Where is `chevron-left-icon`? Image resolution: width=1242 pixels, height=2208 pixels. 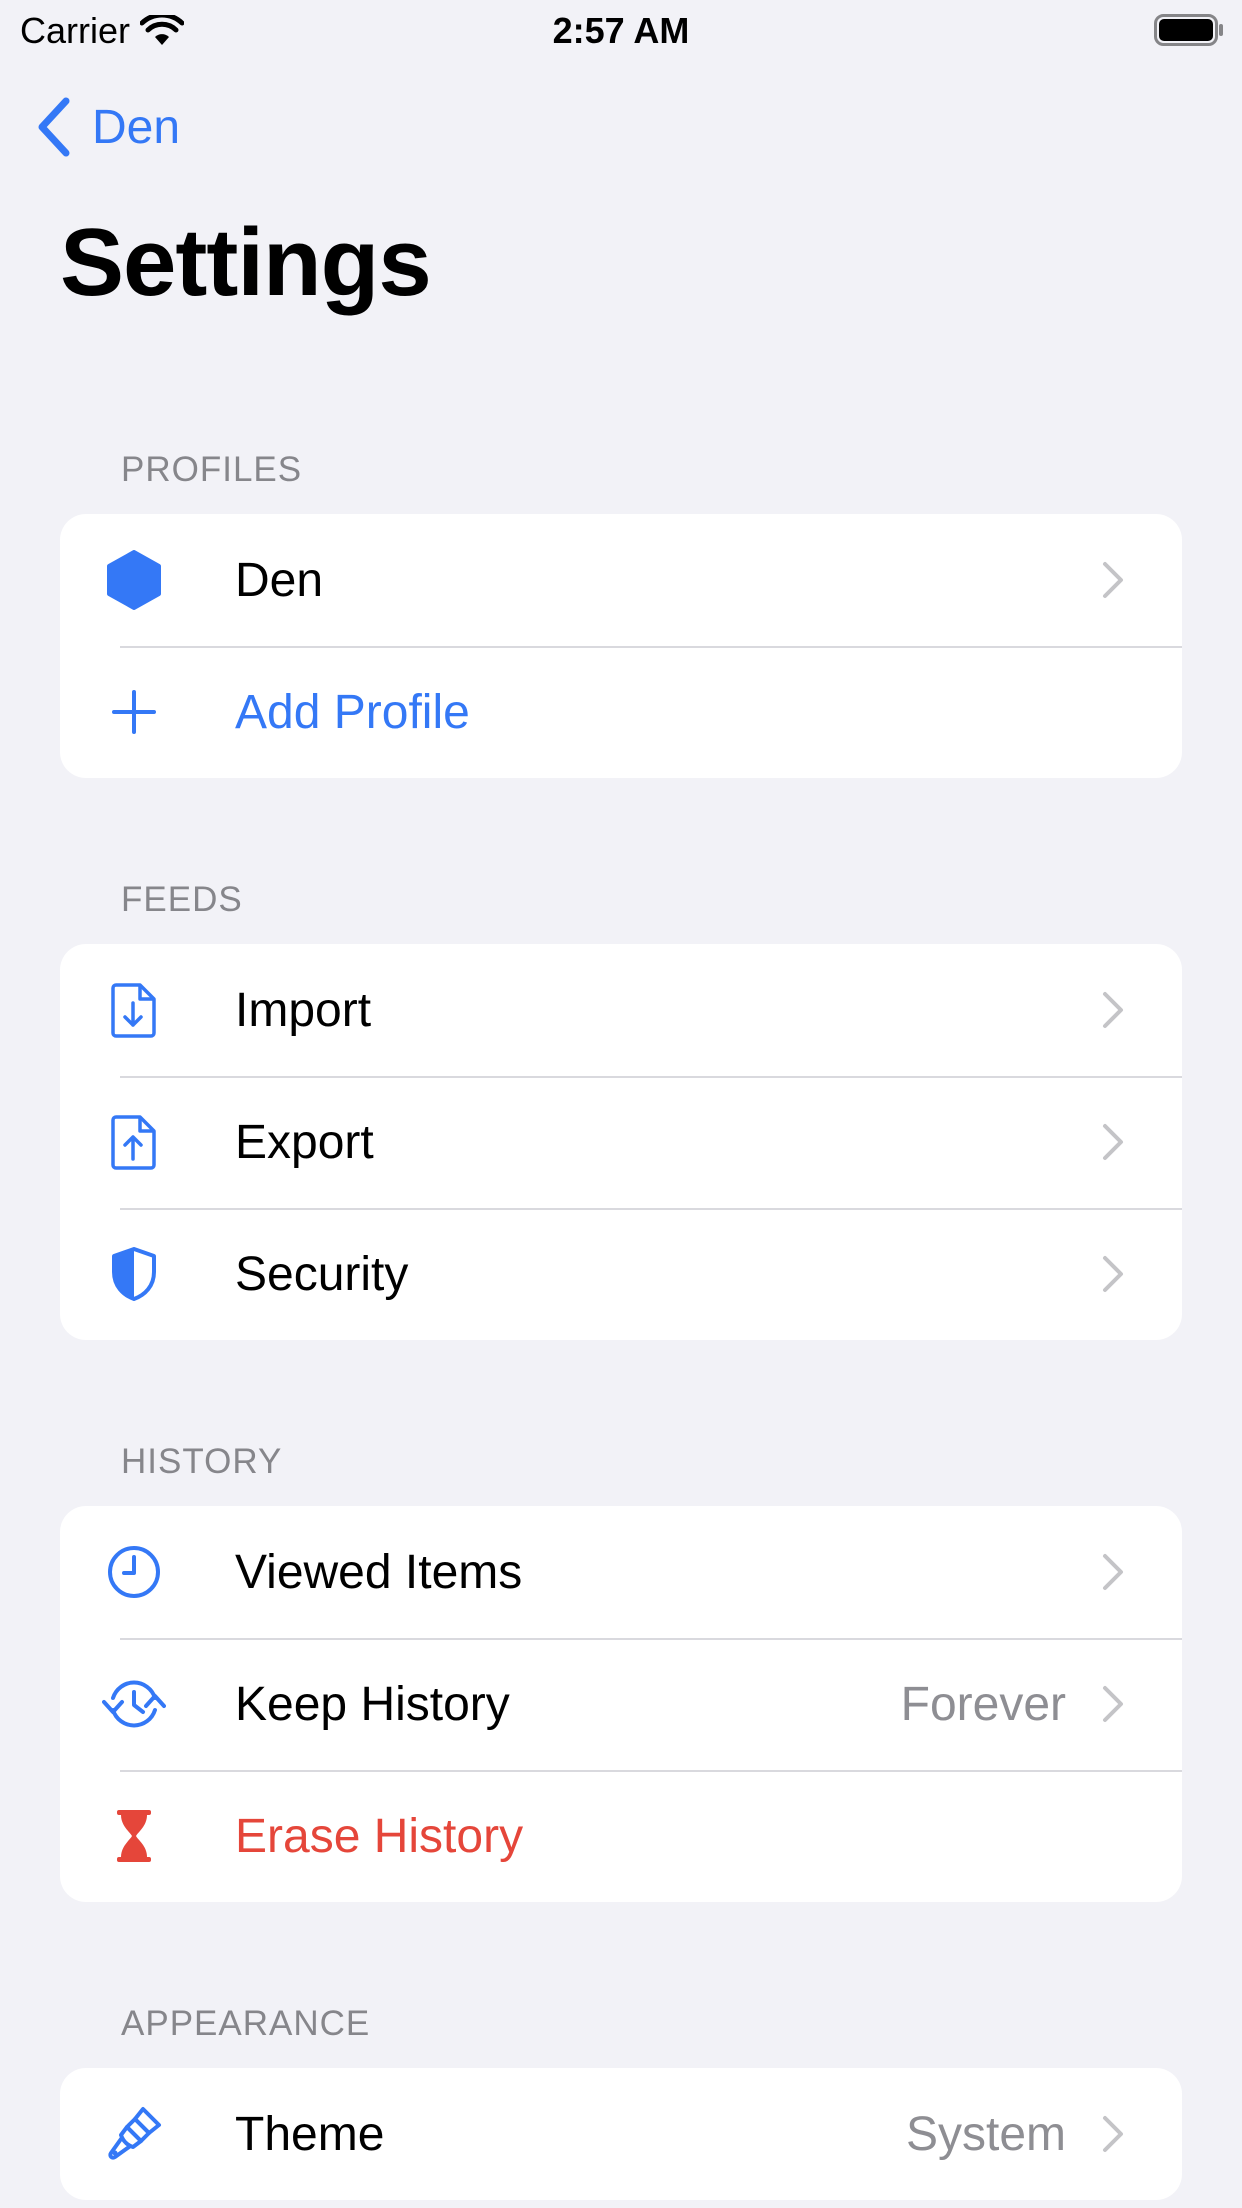 chevron-left-icon is located at coordinates (54, 127).